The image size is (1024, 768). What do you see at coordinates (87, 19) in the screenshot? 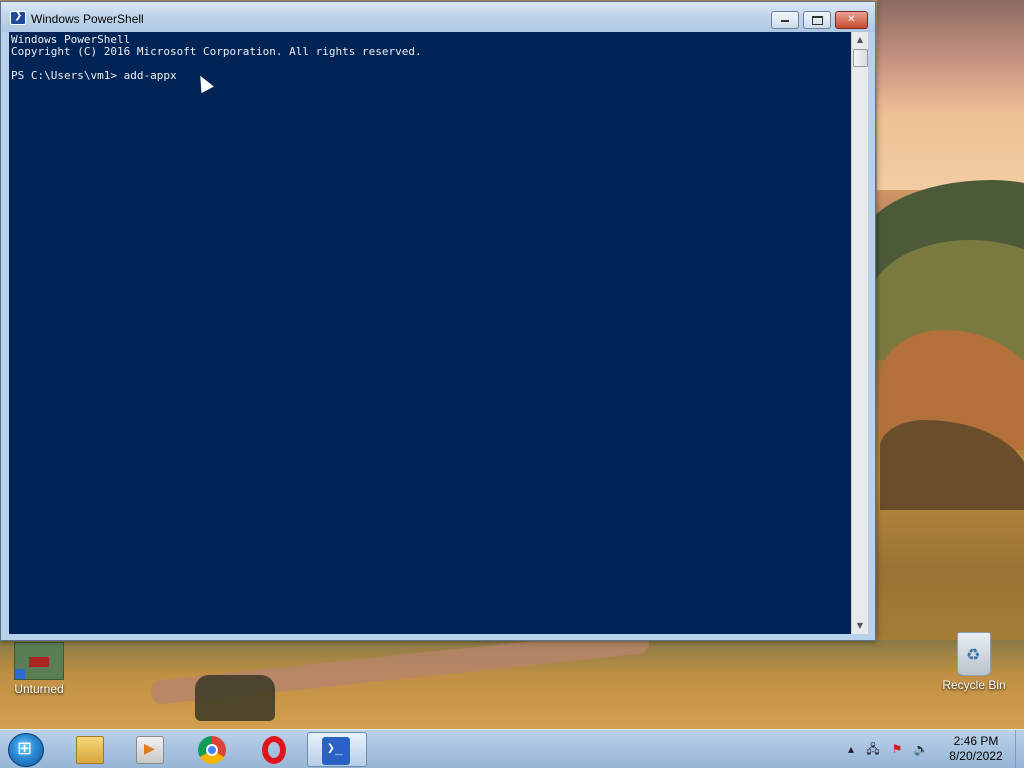
I see `window-title: Windows PowerShell` at bounding box center [87, 19].